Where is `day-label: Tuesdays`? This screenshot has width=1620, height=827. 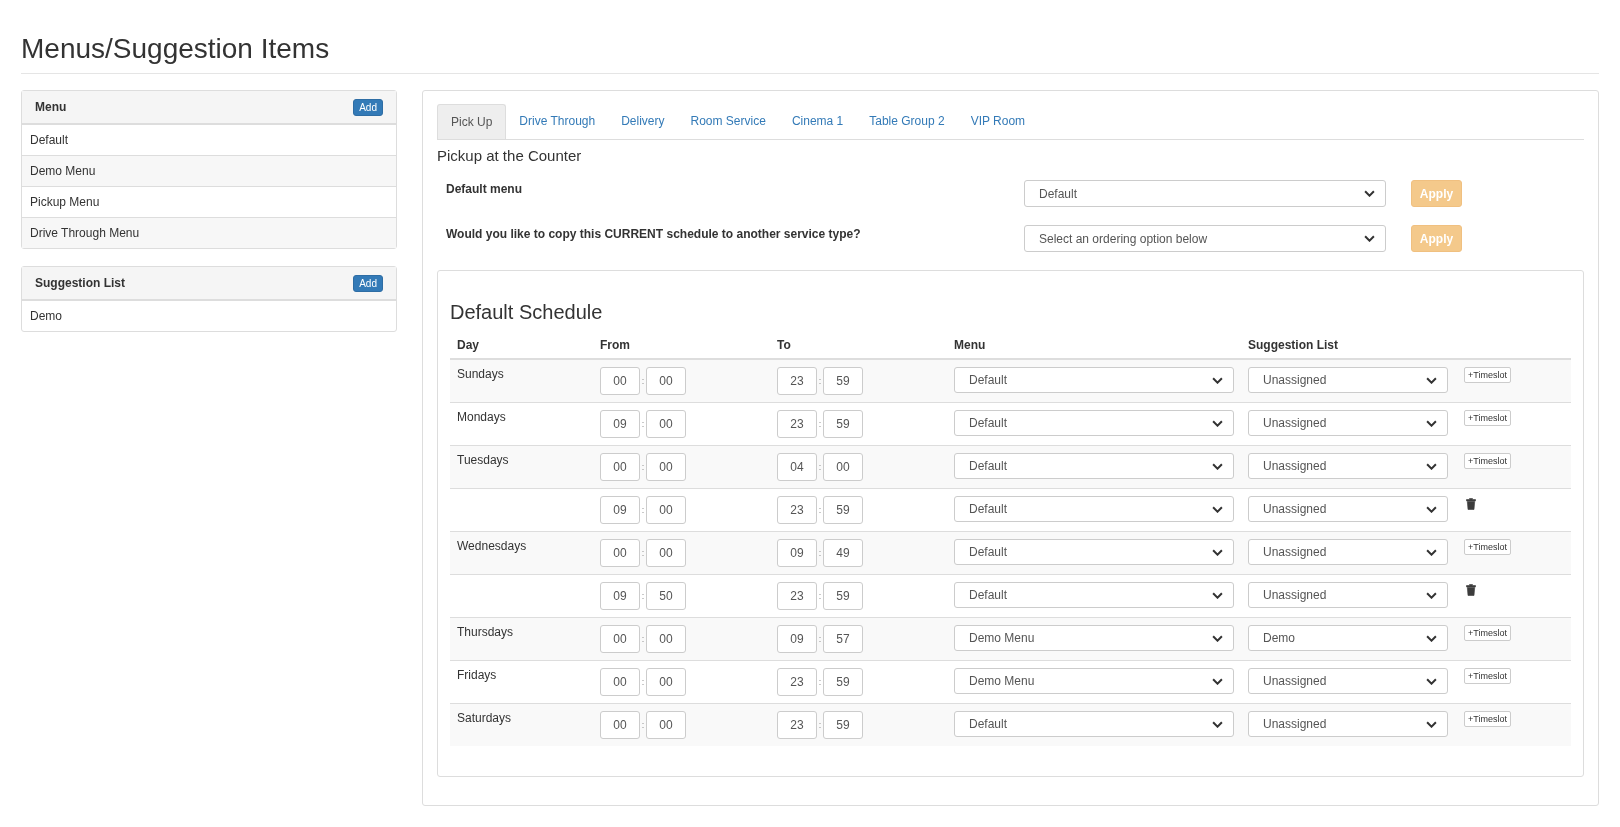
day-label: Tuesdays is located at coordinates (483, 460).